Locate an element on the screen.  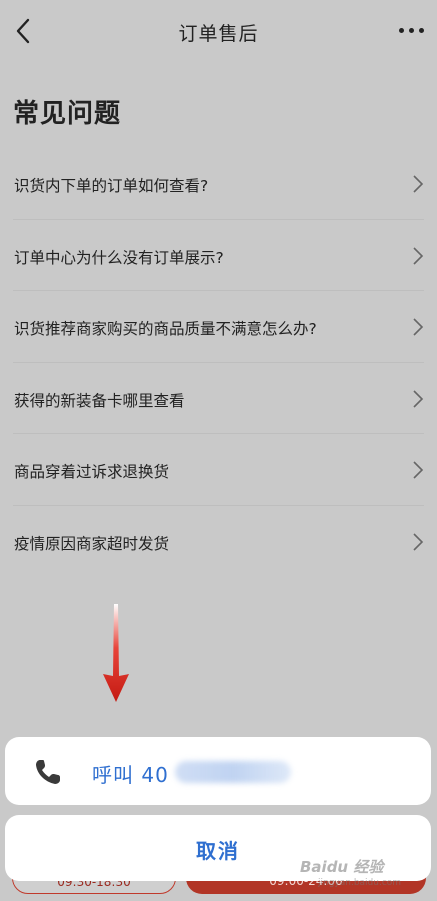
call-label: 呼叫 40 is located at coordinates (130, 775).